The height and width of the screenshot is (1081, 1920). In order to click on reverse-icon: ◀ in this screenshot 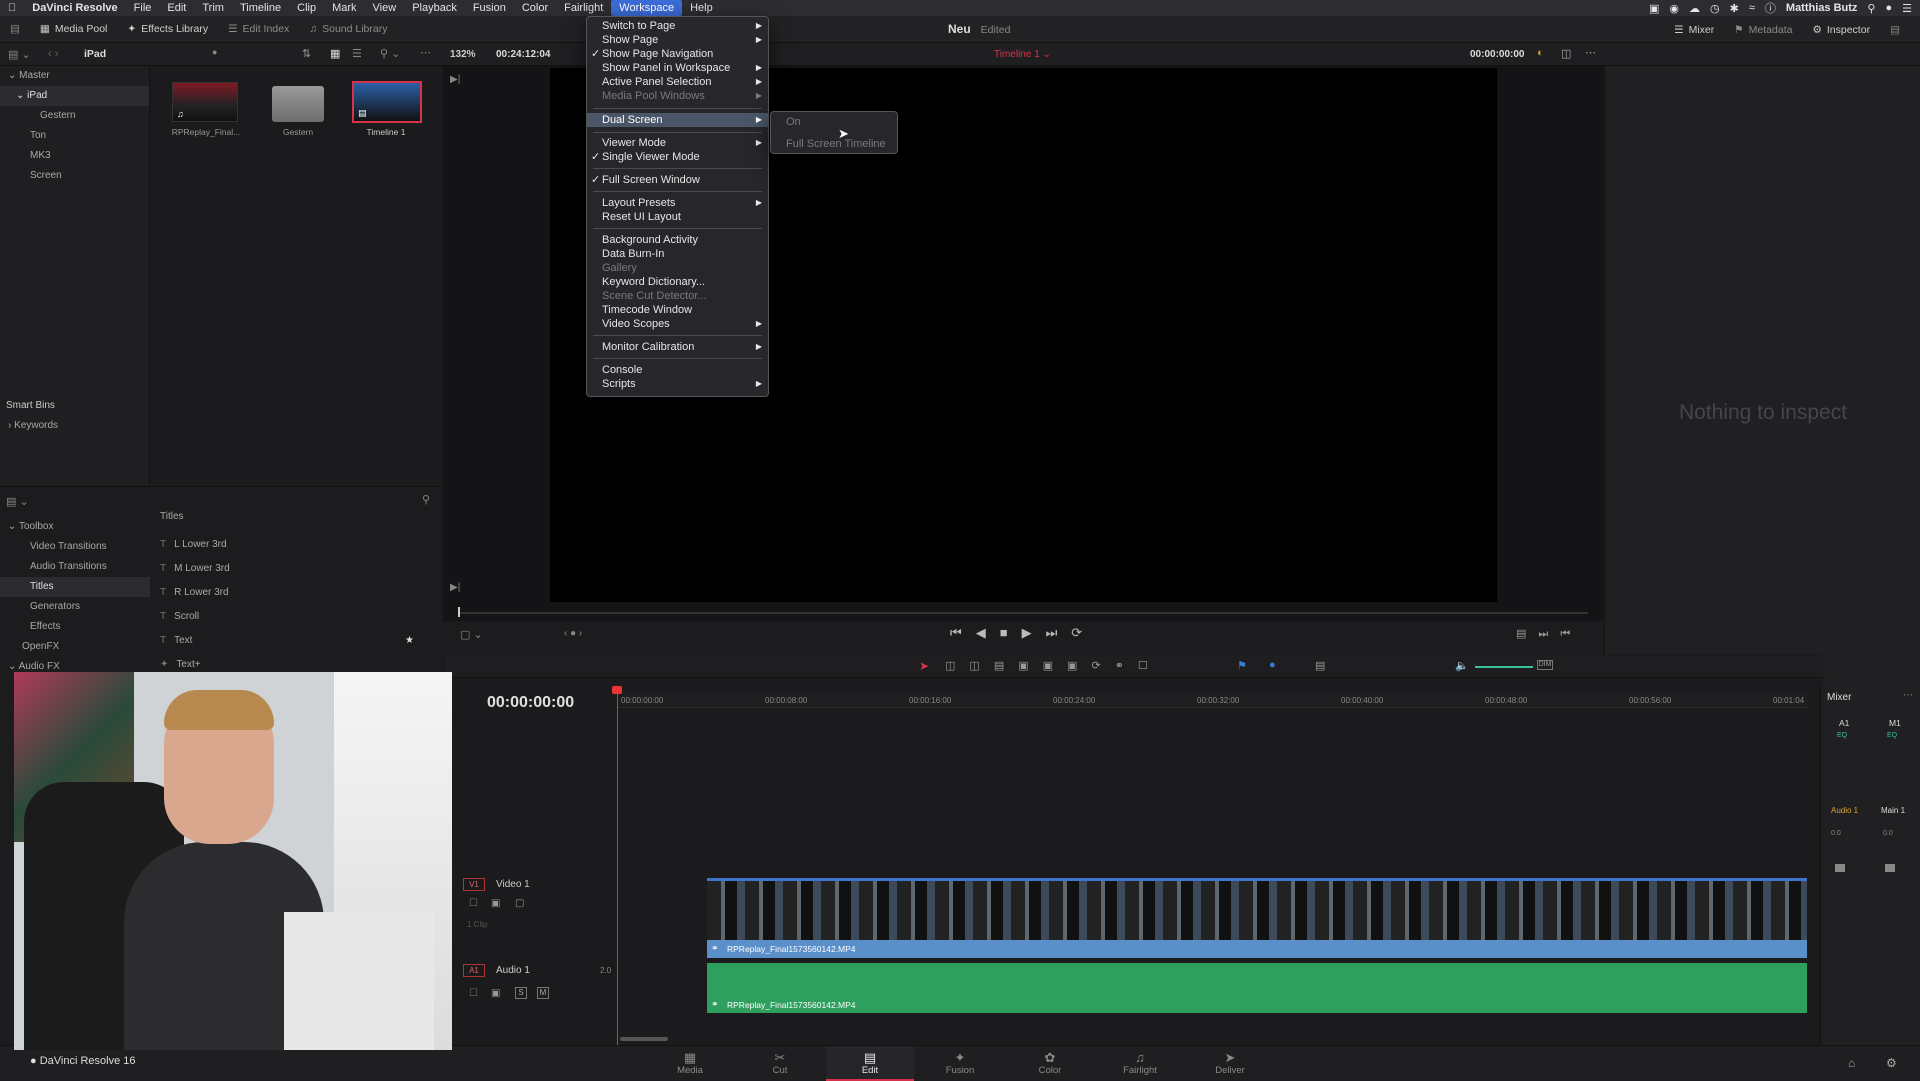, I will do `click(988, 632)`.